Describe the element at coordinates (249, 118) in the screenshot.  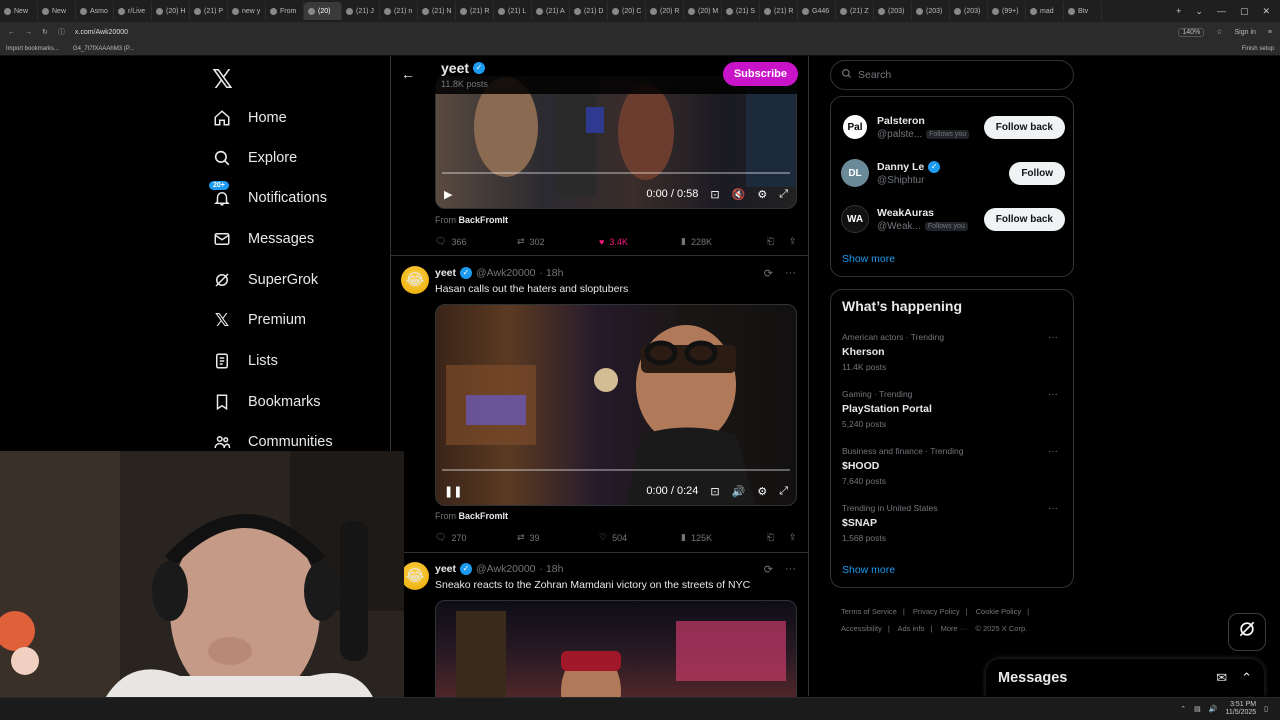
I see `nav-home: Home` at that location.